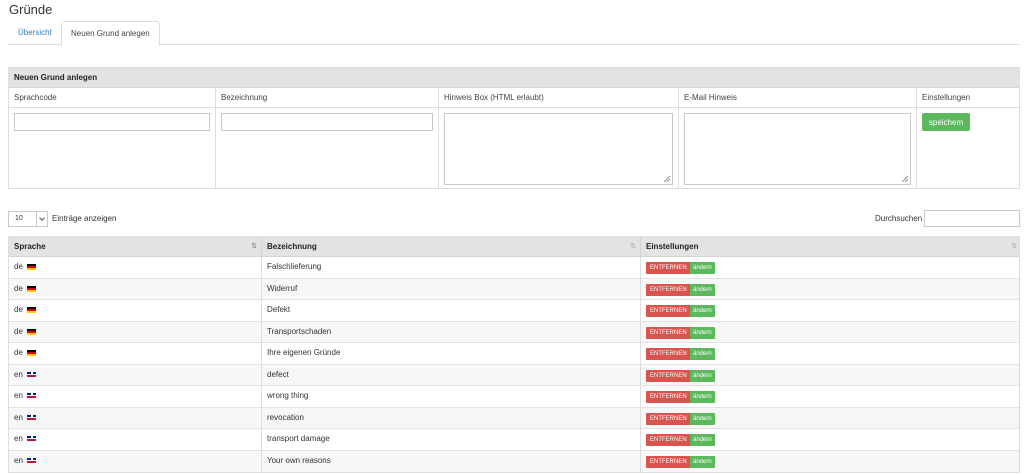 Image resolution: width=1024 pixels, height=474 pixels. I want to click on form-col-bezeichnung: Bezeichnung, so click(327, 138).